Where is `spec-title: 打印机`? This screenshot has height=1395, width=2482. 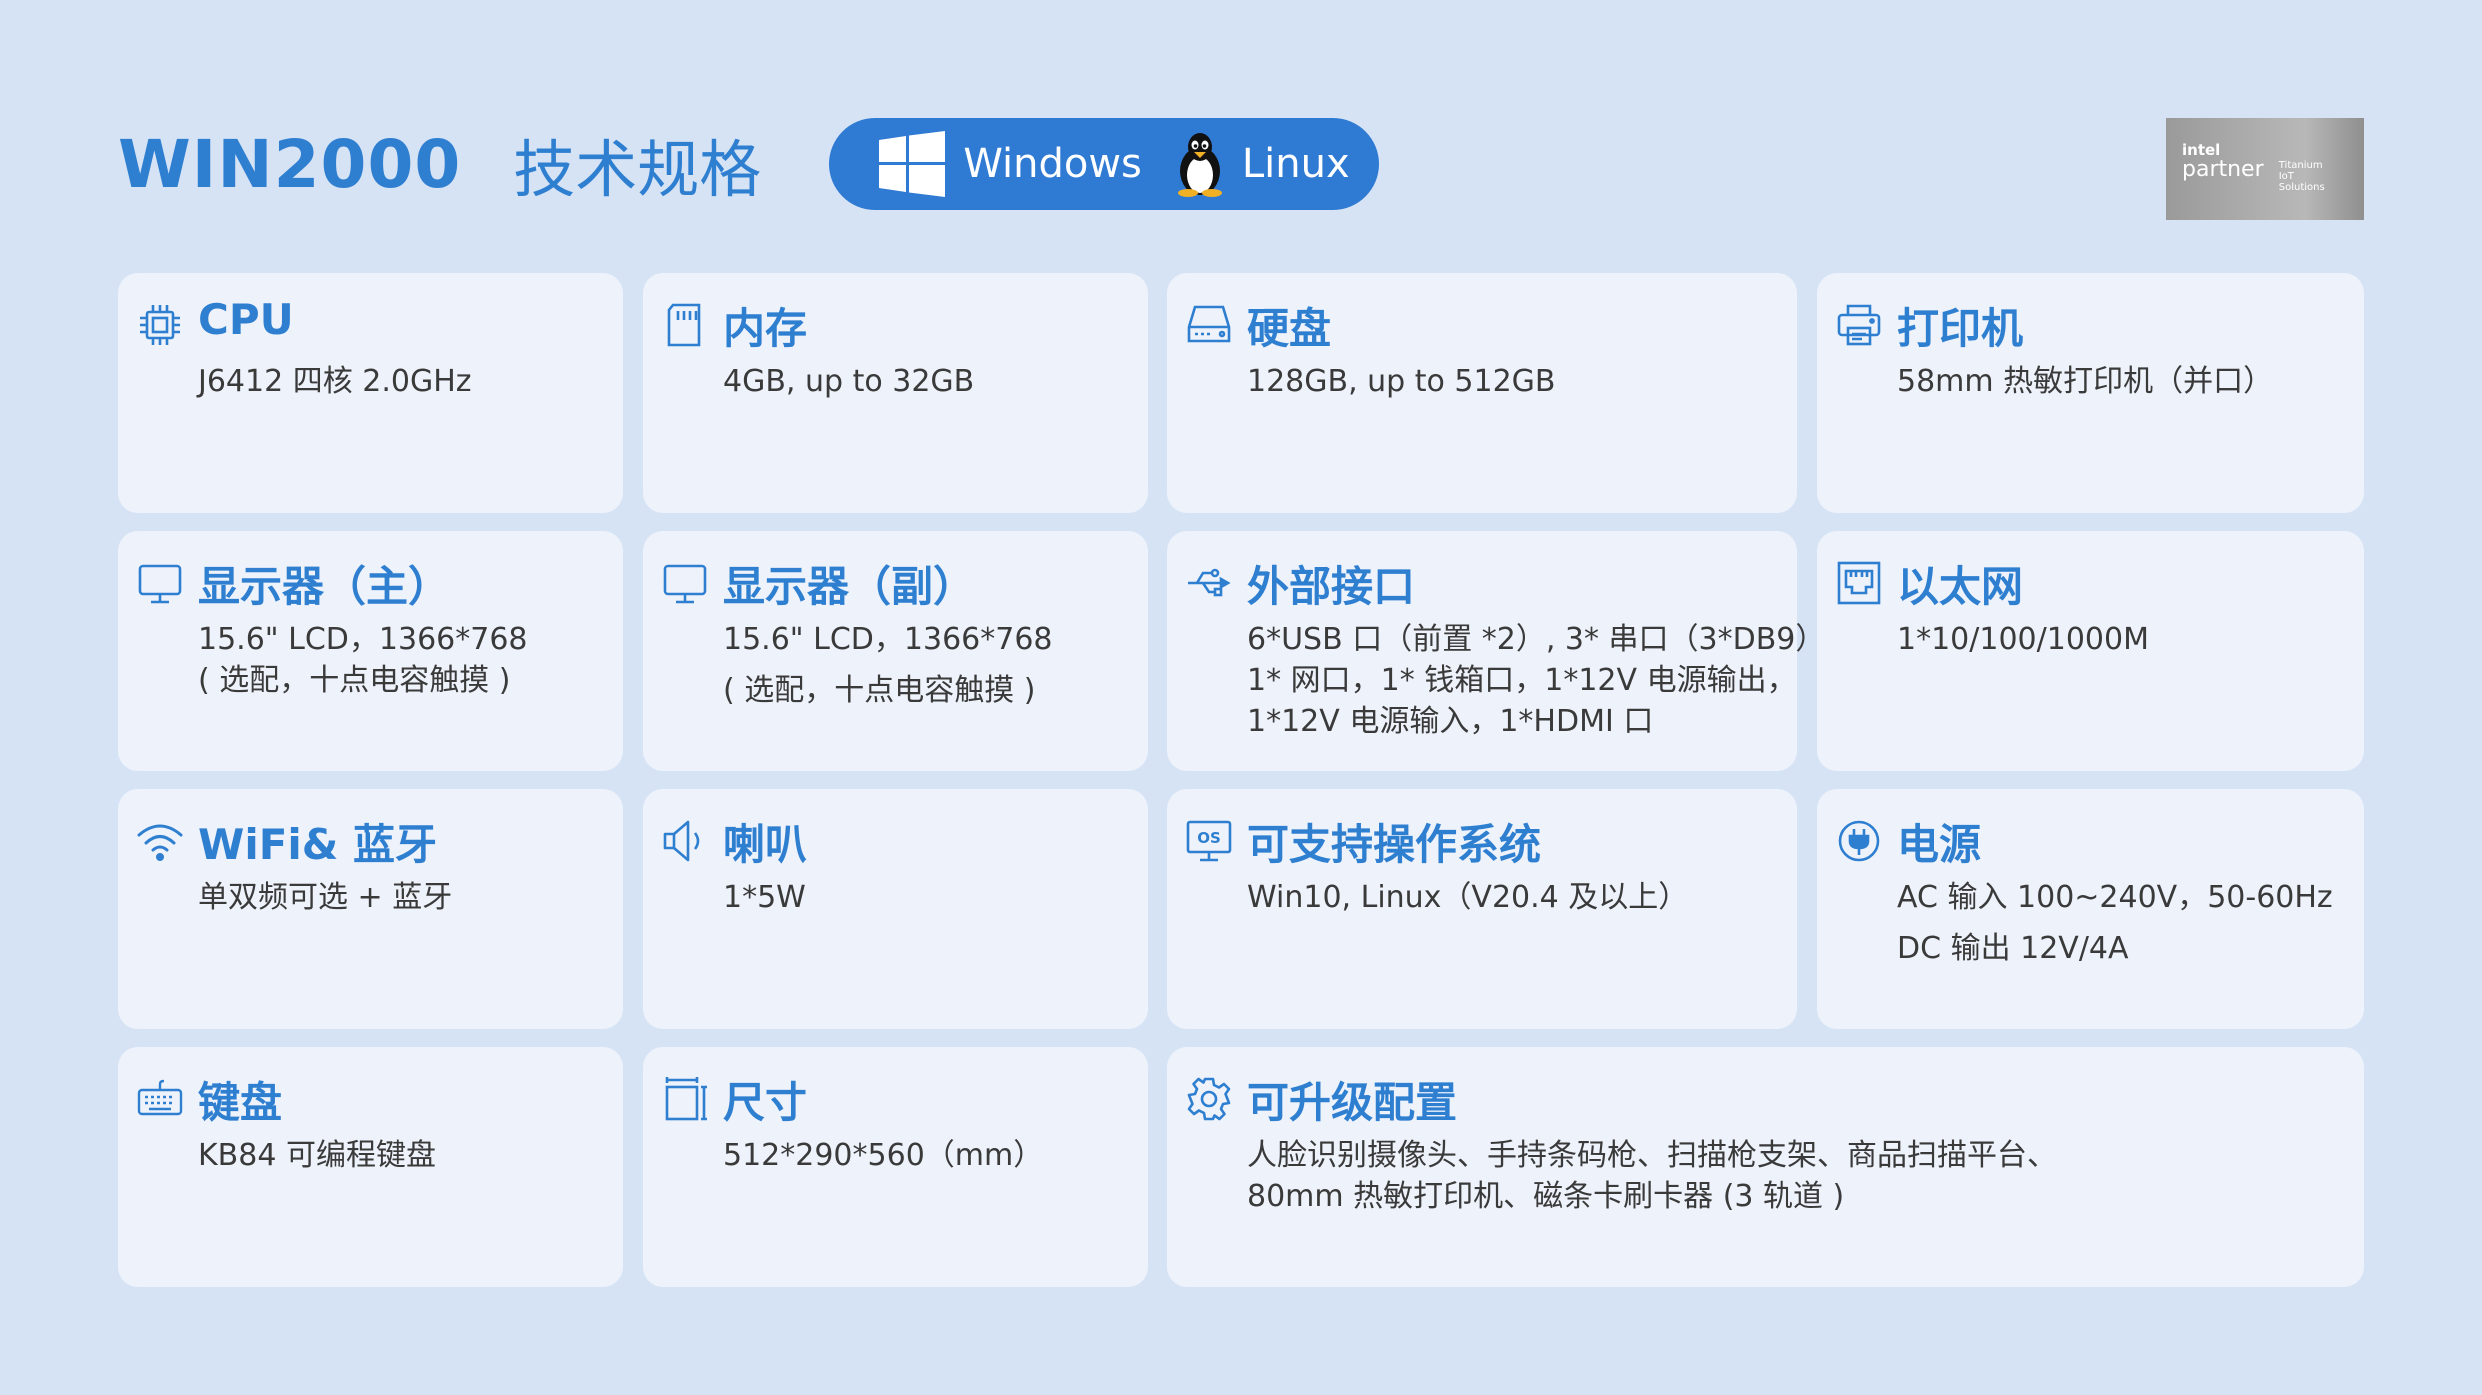 spec-title: 打印机 is located at coordinates (1960, 328).